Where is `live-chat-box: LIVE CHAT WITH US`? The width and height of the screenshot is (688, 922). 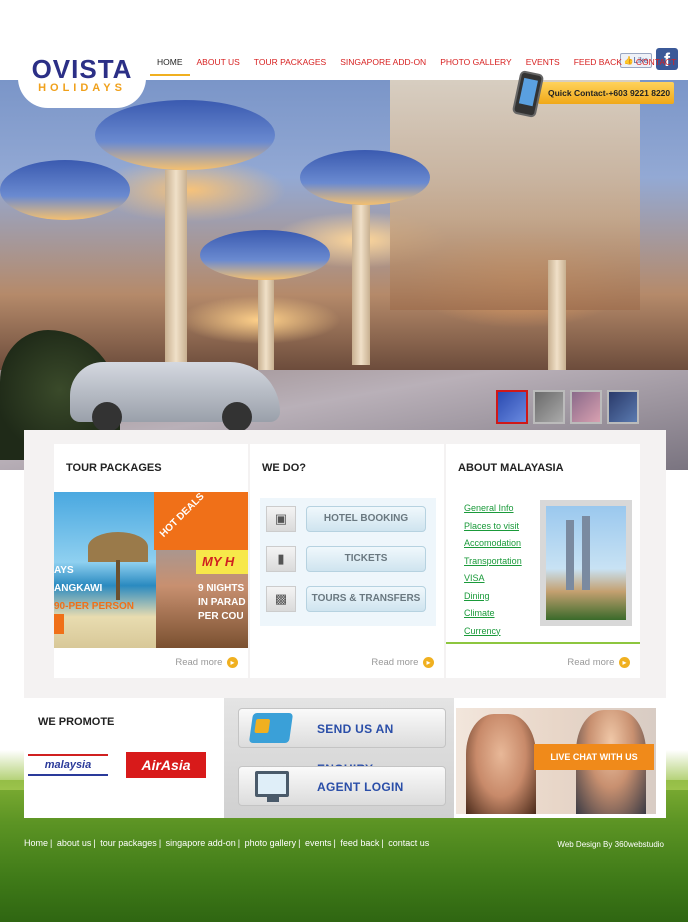
live-chat-box: LIVE CHAT WITH US is located at coordinates (556, 761).